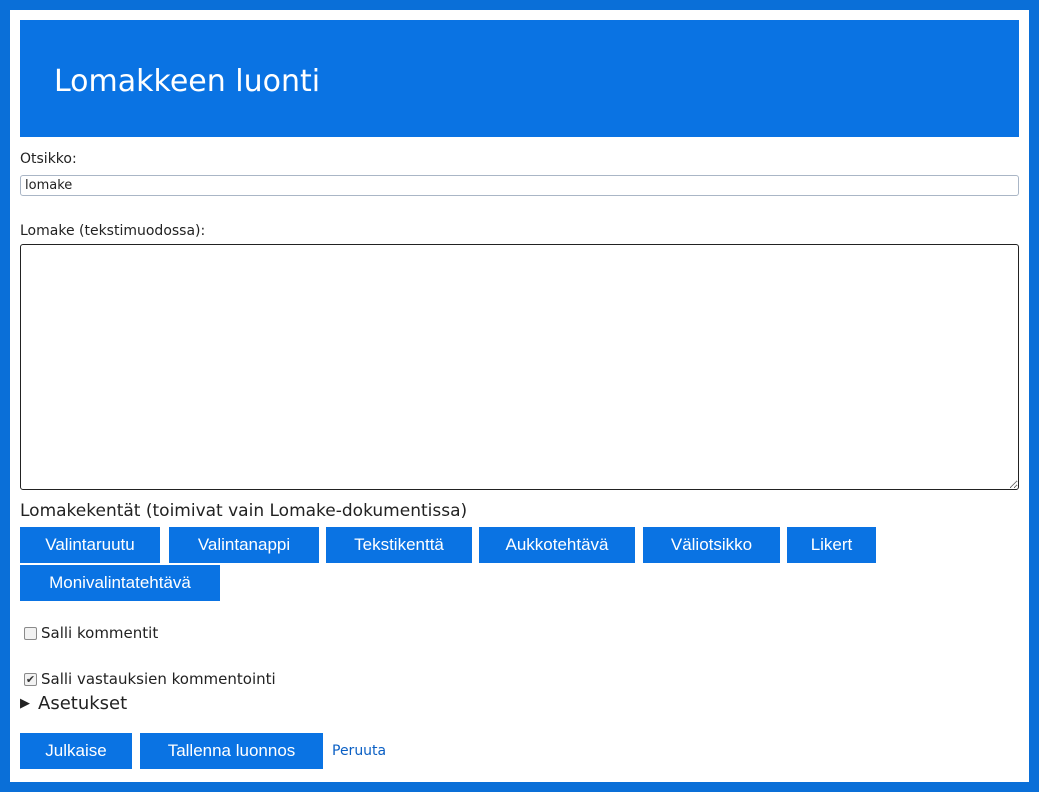 The height and width of the screenshot is (792, 1039). I want to click on allow-answer-comments-checkbox: ✔, so click(30, 679).